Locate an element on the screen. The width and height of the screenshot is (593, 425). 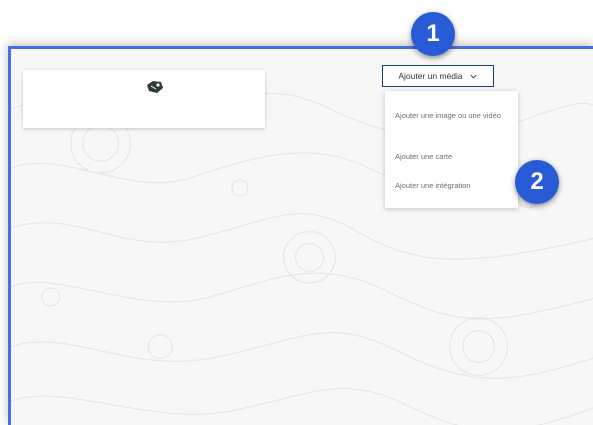
menu-item-add-embed: Ajouter une intégration is located at coordinates (452, 186).